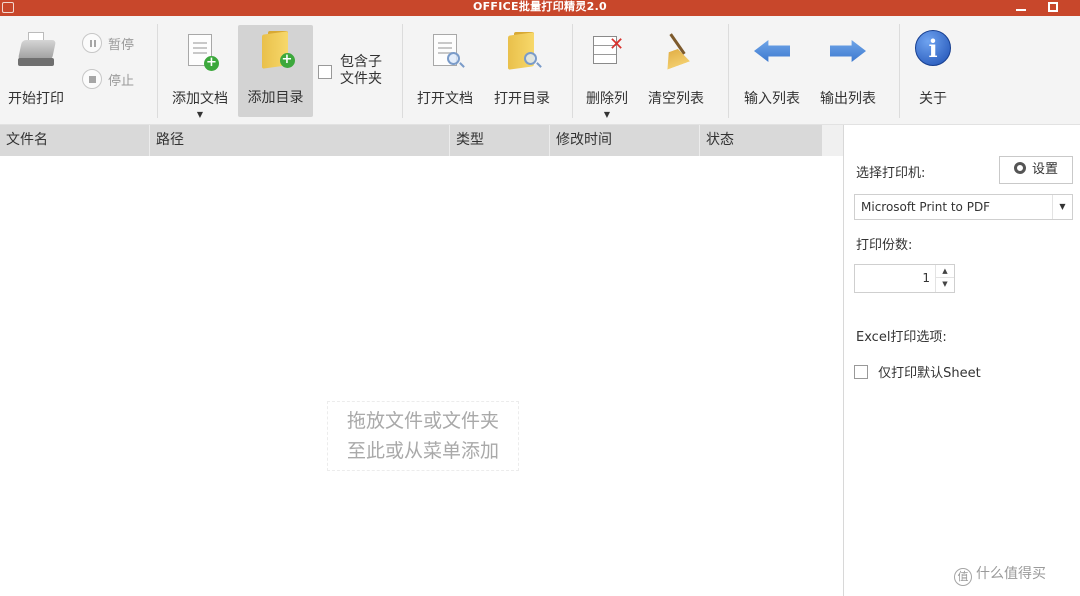  What do you see at coordinates (75, 140) in the screenshot?
I see `column-header-filename: 文件名` at bounding box center [75, 140].